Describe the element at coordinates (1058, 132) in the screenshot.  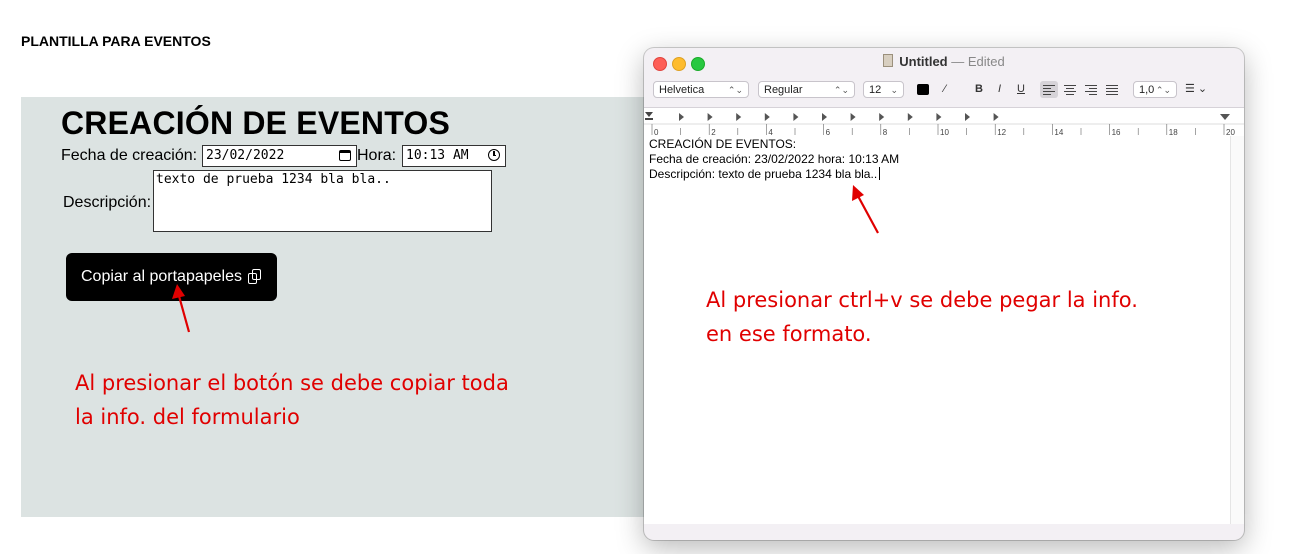
I see `ruler-label: 14` at that location.